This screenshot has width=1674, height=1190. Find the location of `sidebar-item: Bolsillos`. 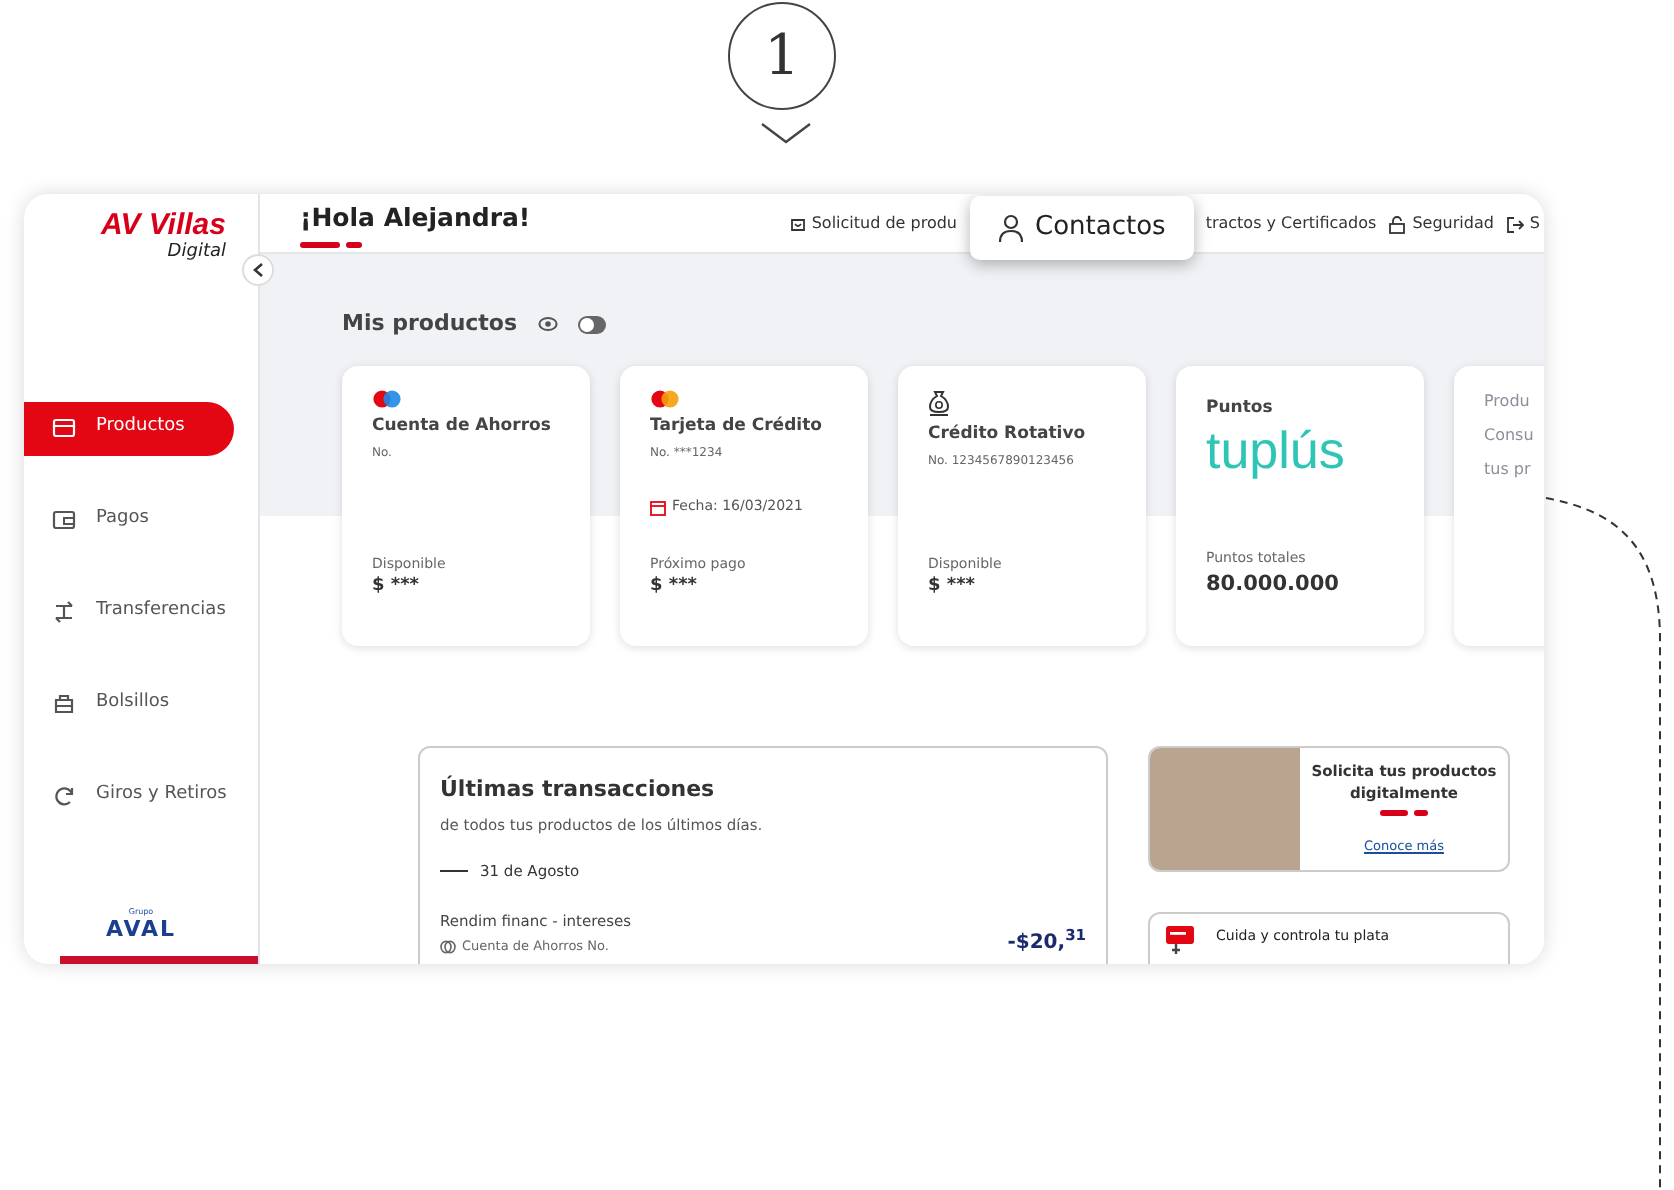

sidebar-item: Bolsillos is located at coordinates (129, 704).